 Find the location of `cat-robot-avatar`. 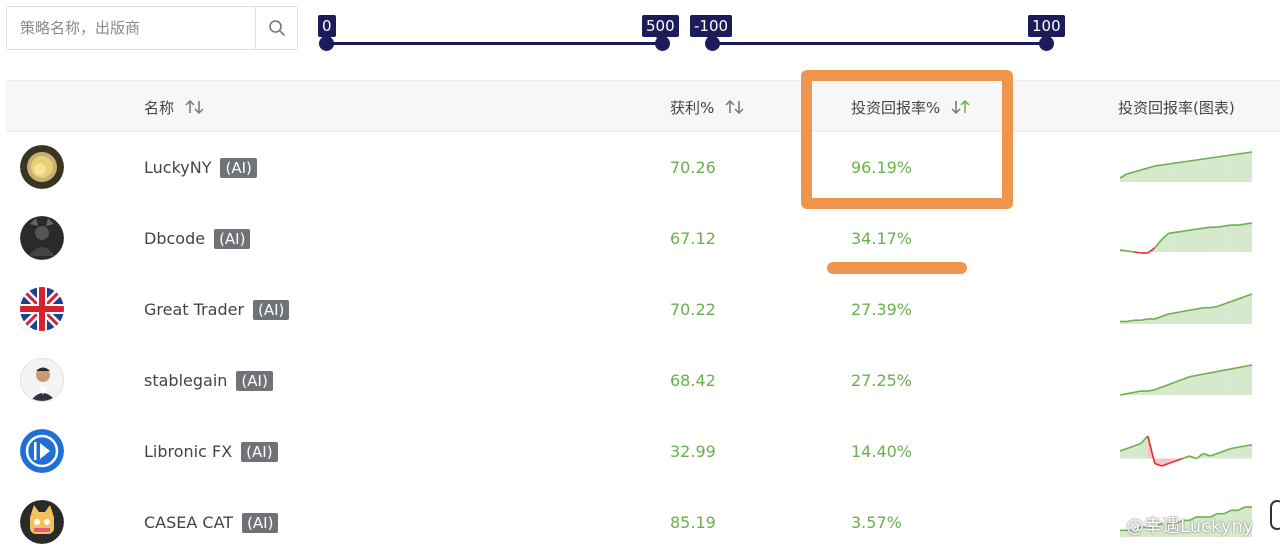

cat-robot-avatar is located at coordinates (42, 522).